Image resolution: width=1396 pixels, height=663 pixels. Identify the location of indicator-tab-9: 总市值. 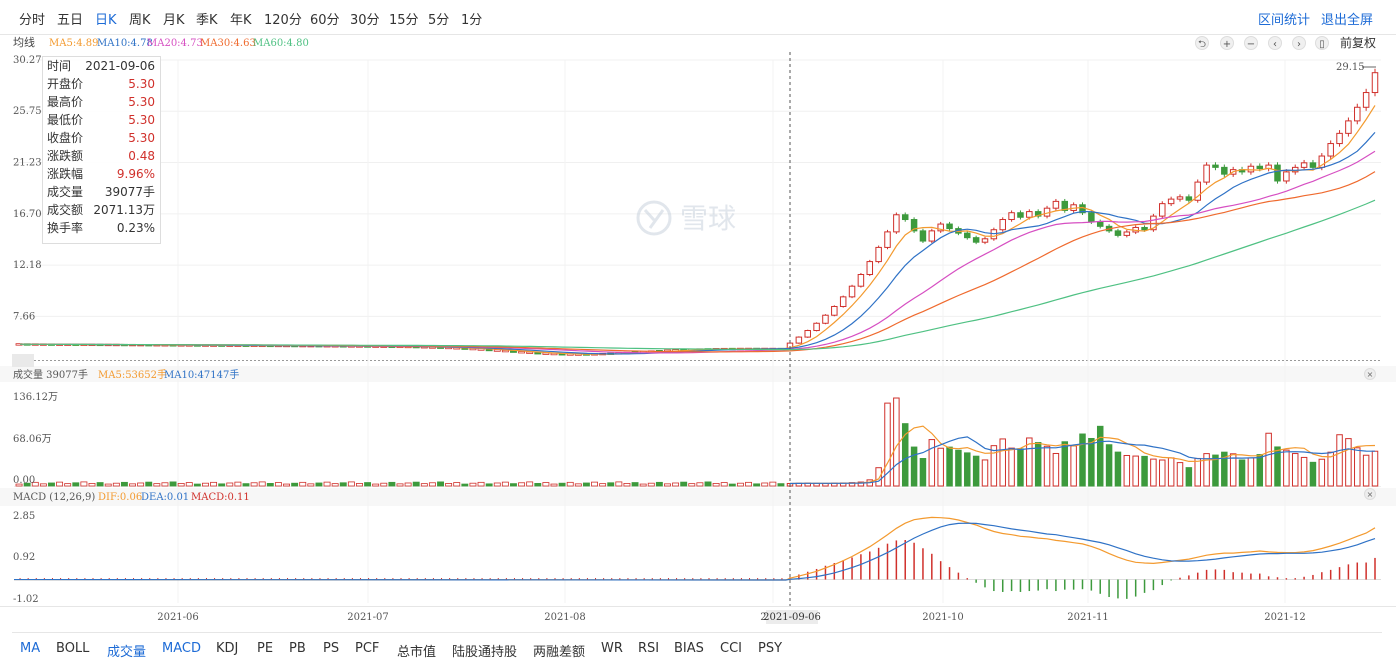
(416, 650).